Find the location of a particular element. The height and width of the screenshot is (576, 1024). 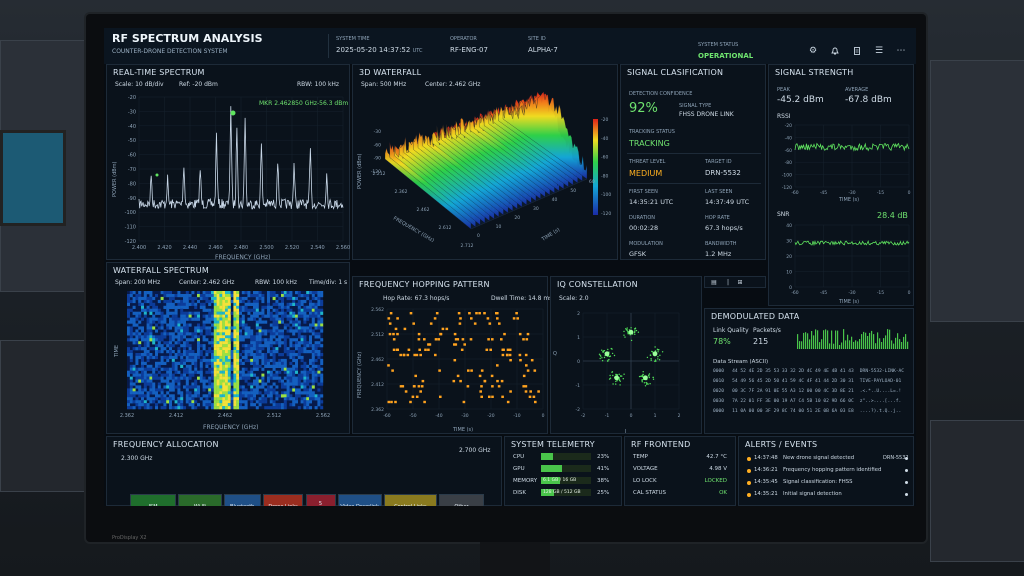

document-icon is located at coordinates (857, 51).